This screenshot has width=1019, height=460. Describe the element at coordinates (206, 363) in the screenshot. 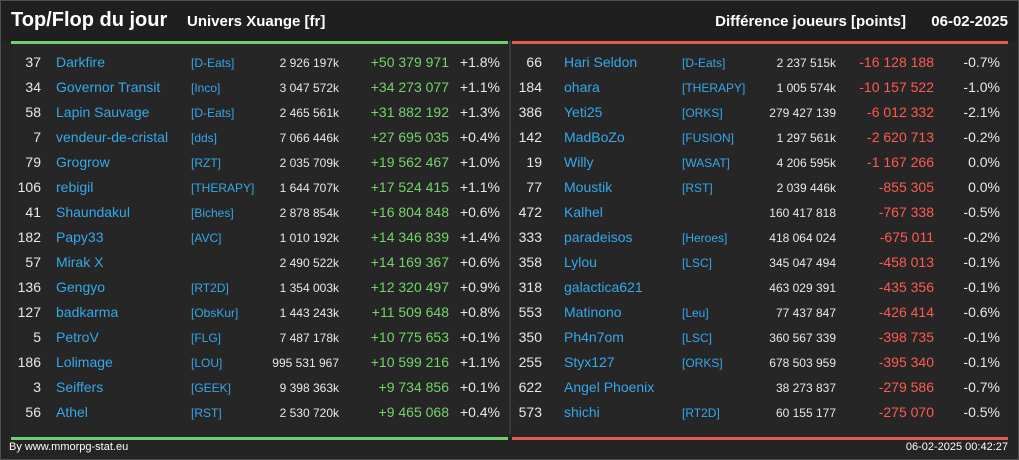

I see `player-guild-link: [LOU]` at that location.